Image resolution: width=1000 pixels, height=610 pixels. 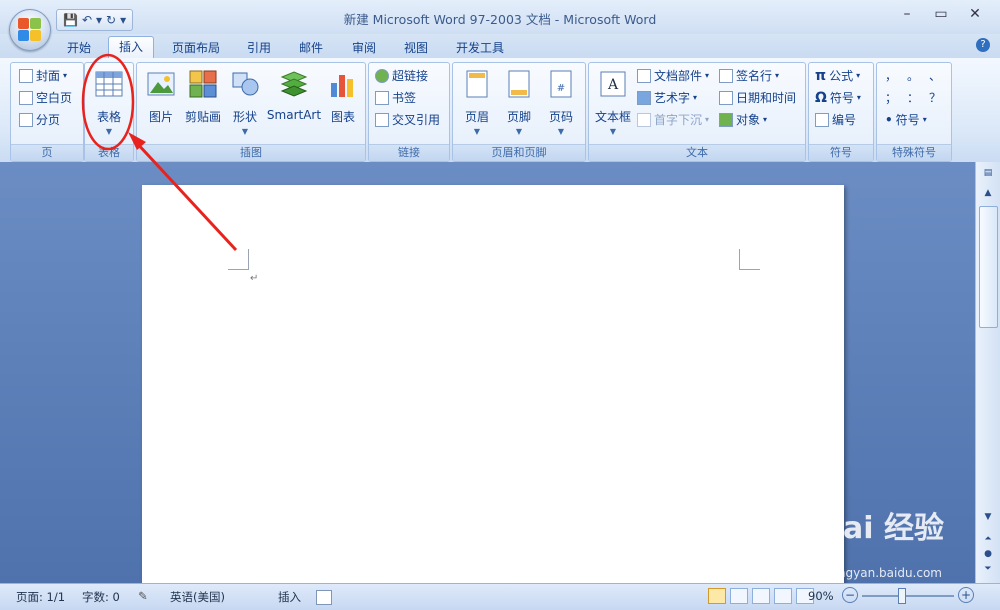 I want to click on ruler-toggle-icon: ▤, so click(x=988, y=174).